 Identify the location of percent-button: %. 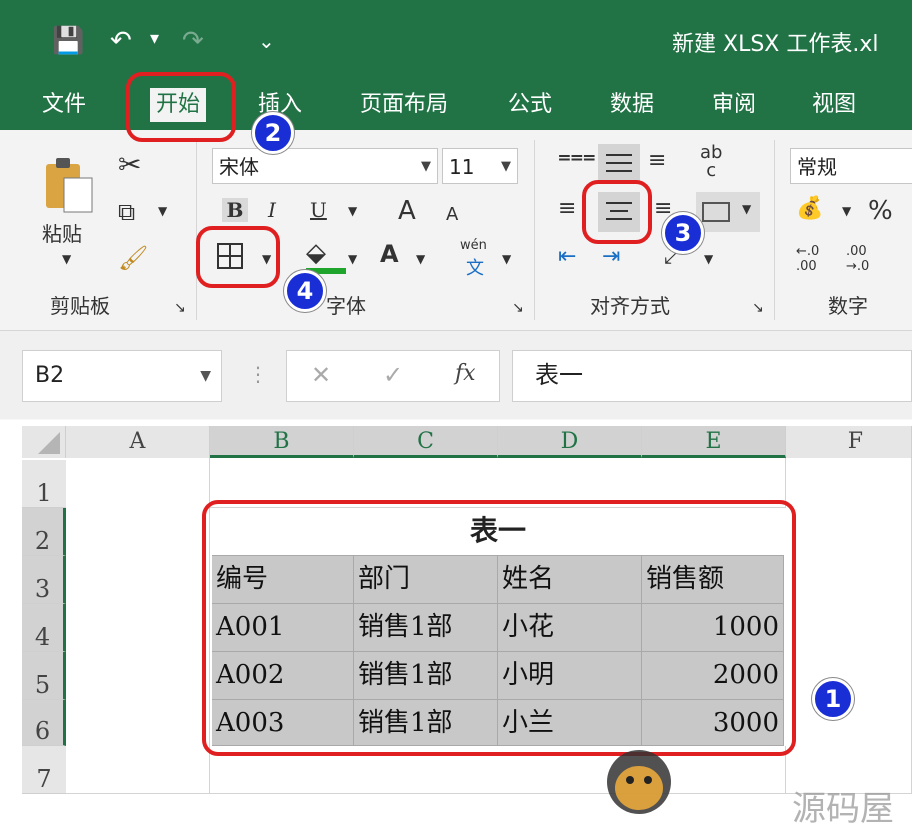
(880, 211).